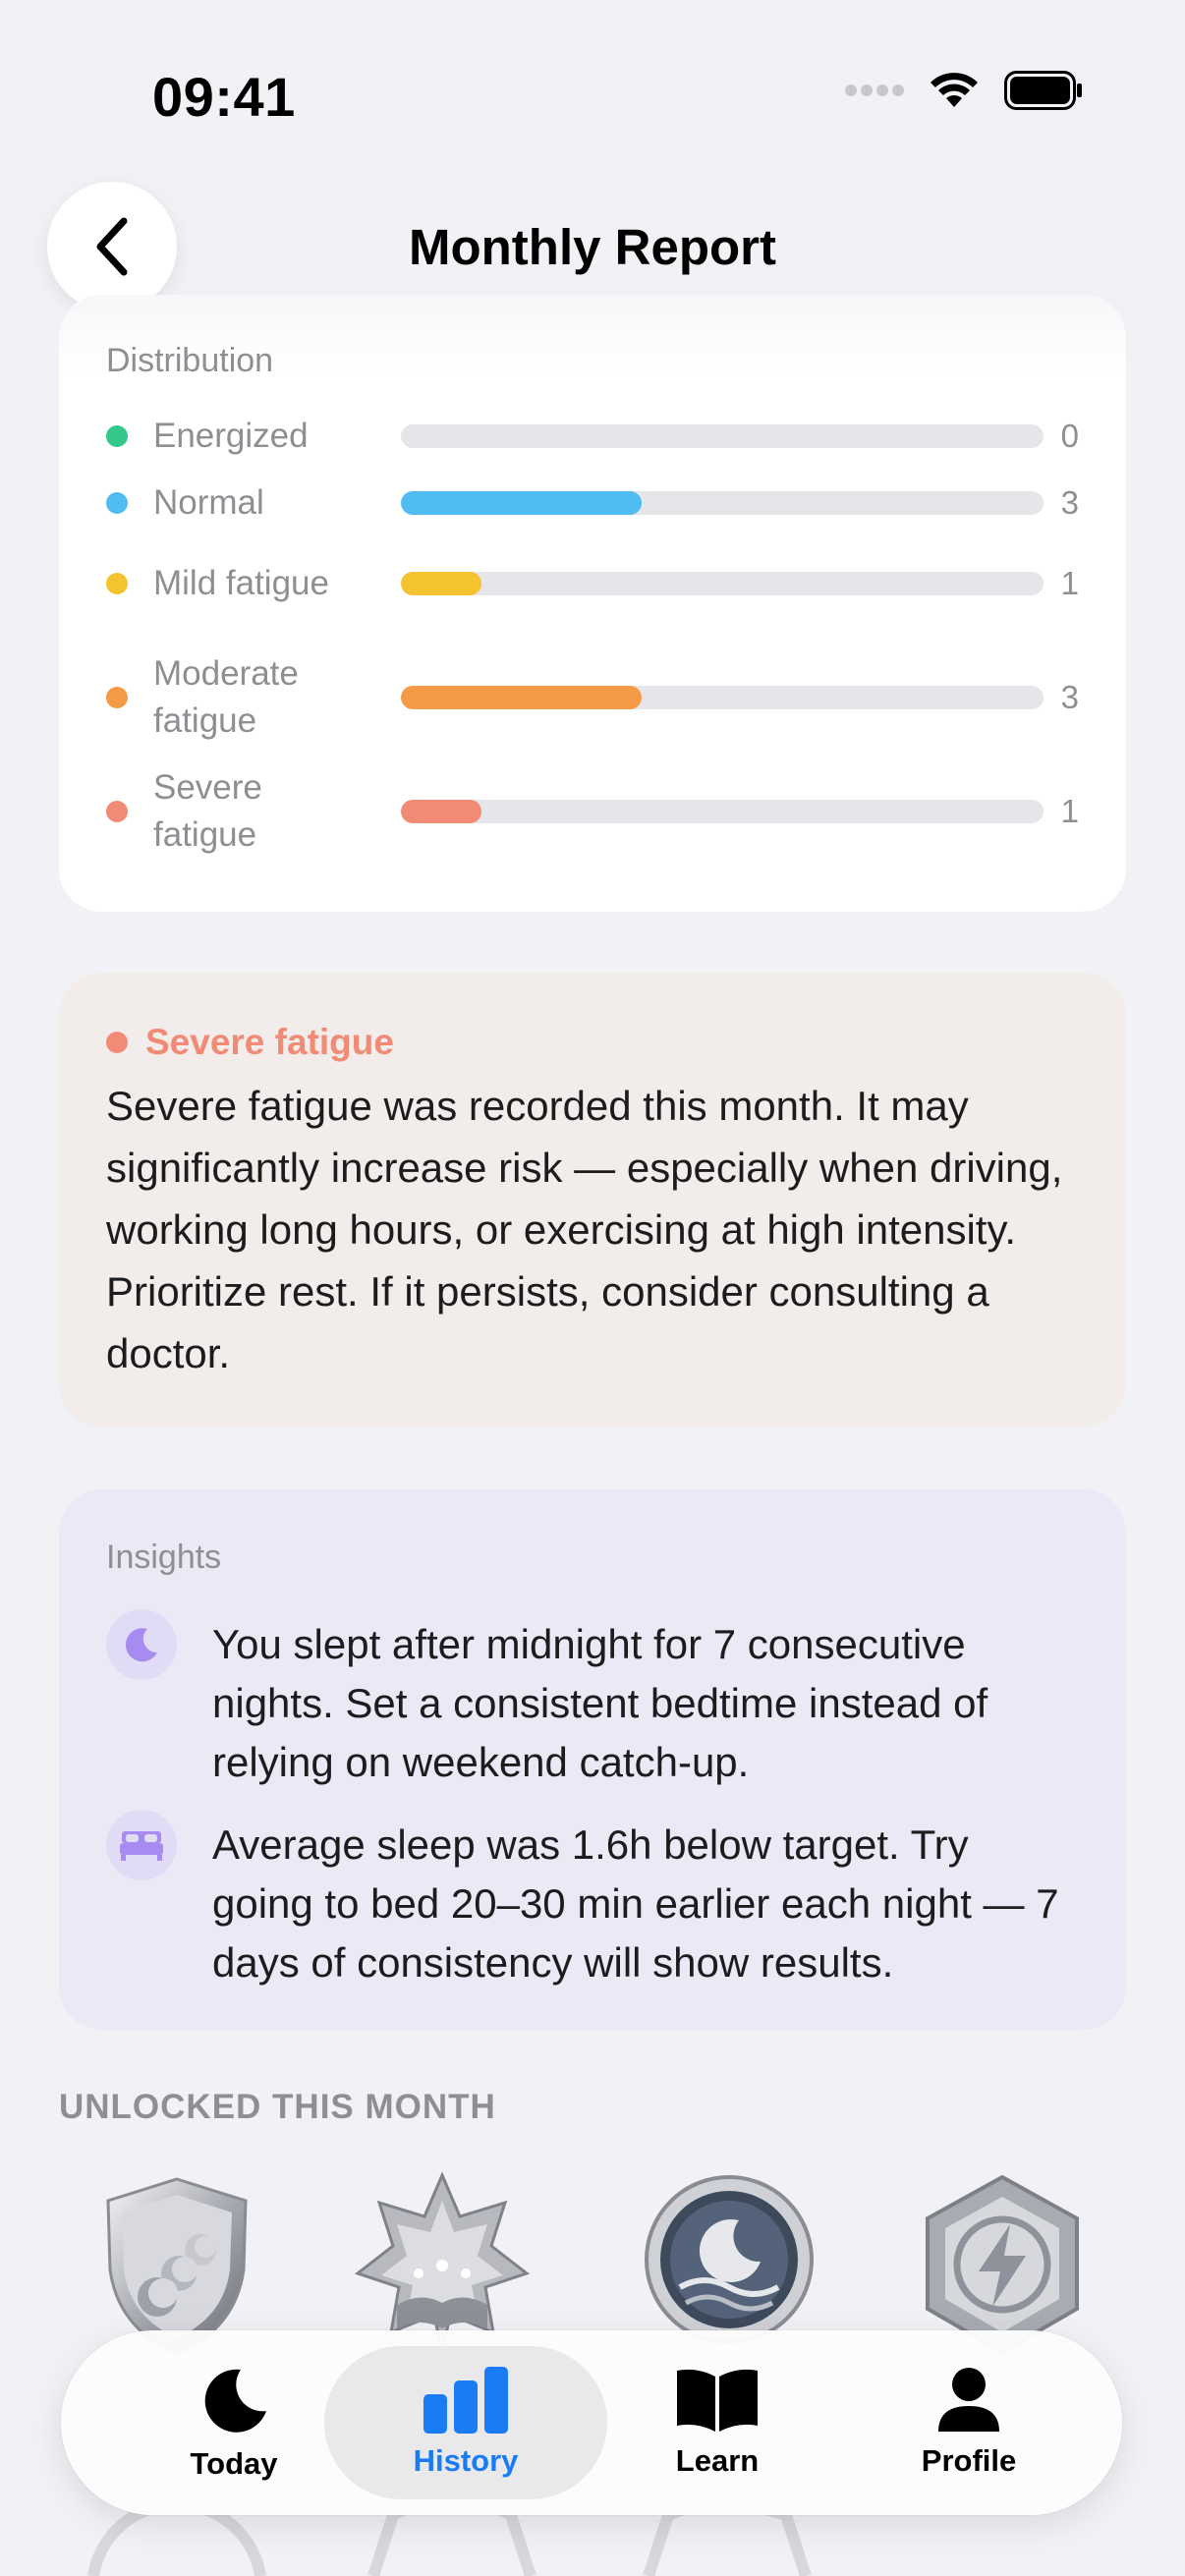  What do you see at coordinates (190, 360) in the screenshot?
I see `distribution-label: Distribution` at bounding box center [190, 360].